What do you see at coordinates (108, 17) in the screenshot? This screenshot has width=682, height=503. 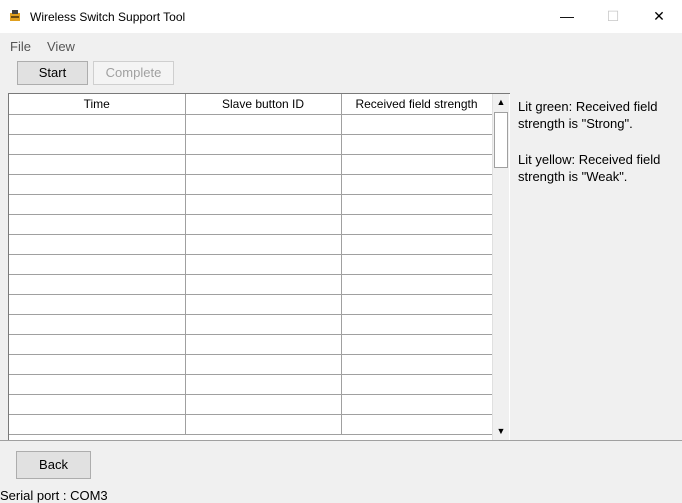 I see `window-title: Wireless Switch Support Tool` at bounding box center [108, 17].